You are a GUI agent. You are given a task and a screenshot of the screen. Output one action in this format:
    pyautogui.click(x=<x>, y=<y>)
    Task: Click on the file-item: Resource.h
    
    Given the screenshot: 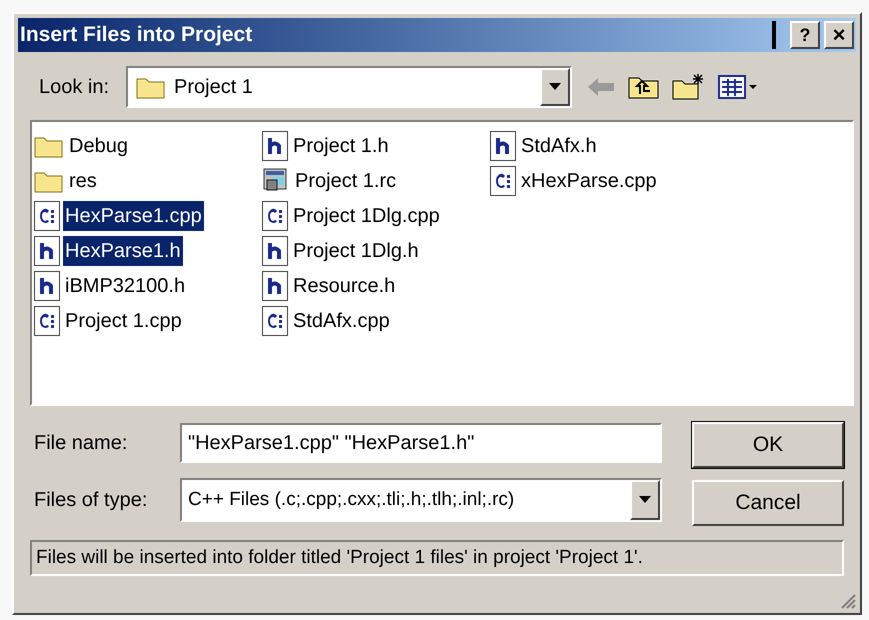 What is the action you would take?
    pyautogui.click(x=344, y=285)
    